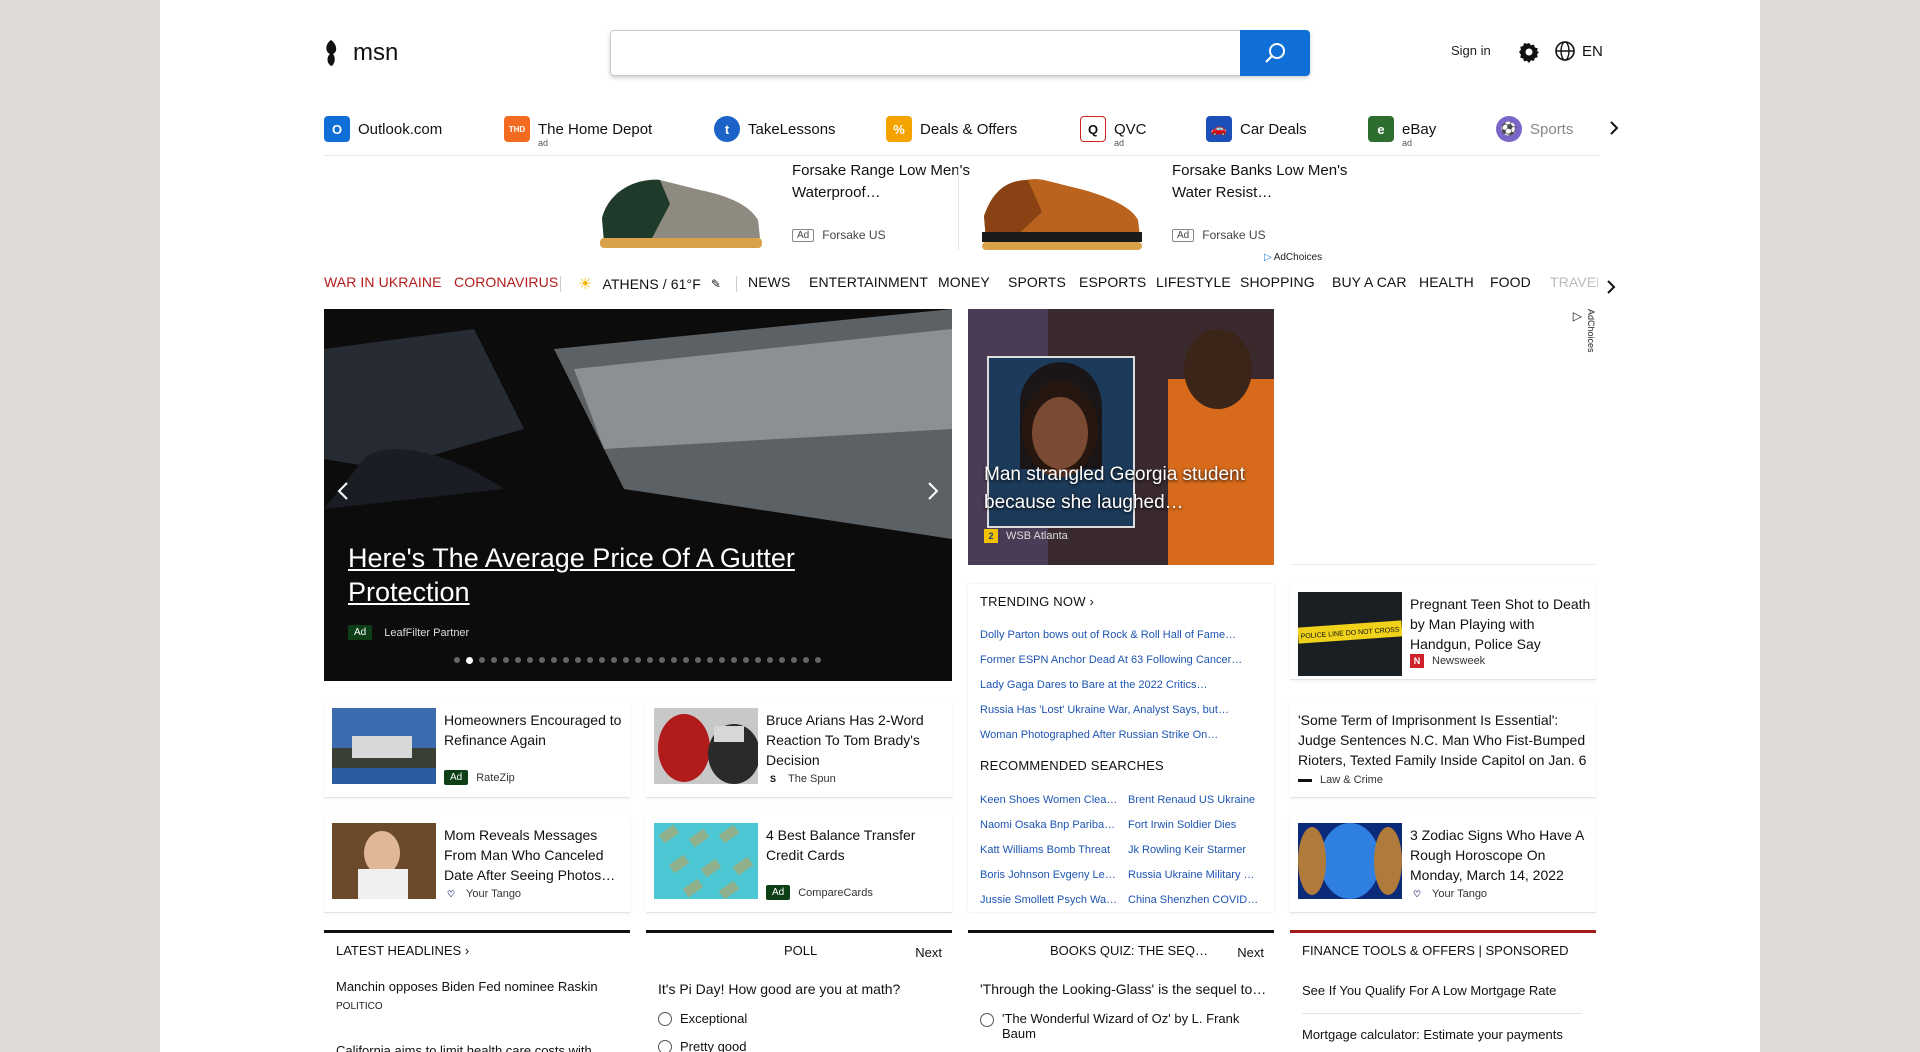 This screenshot has height=1052, width=1920. What do you see at coordinates (1037, 601) in the screenshot?
I see `trending-title: TRENDING NOW ›` at bounding box center [1037, 601].